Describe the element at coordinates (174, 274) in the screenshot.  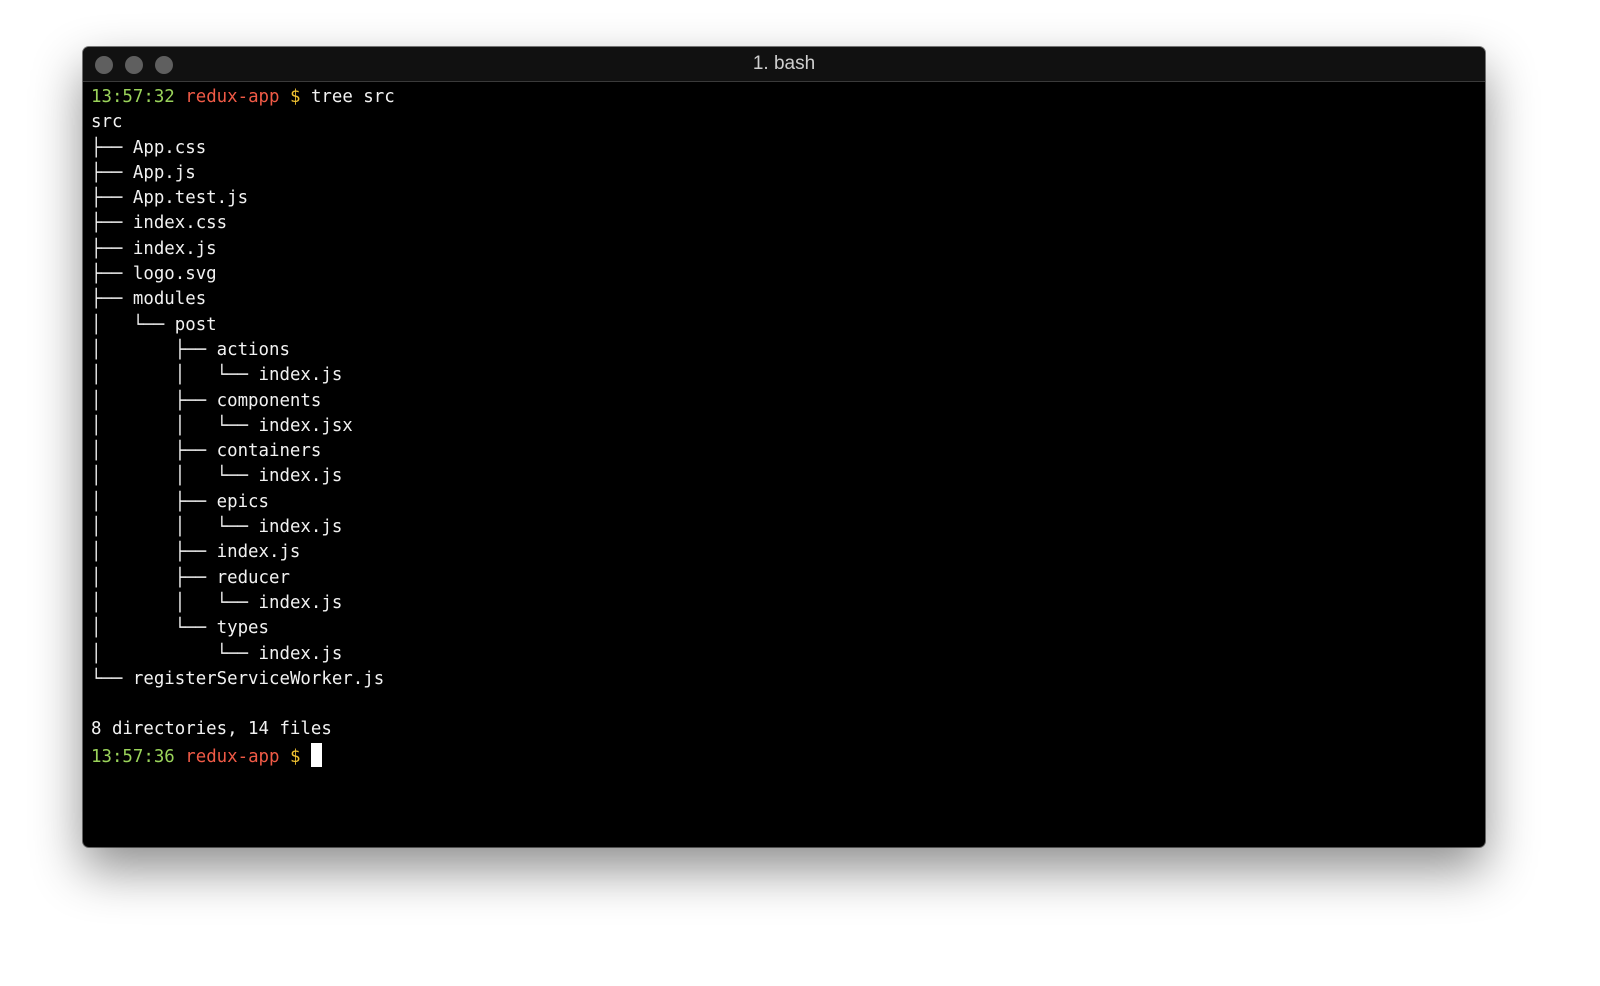
I see `tree-entry-name: logo.svg` at that location.